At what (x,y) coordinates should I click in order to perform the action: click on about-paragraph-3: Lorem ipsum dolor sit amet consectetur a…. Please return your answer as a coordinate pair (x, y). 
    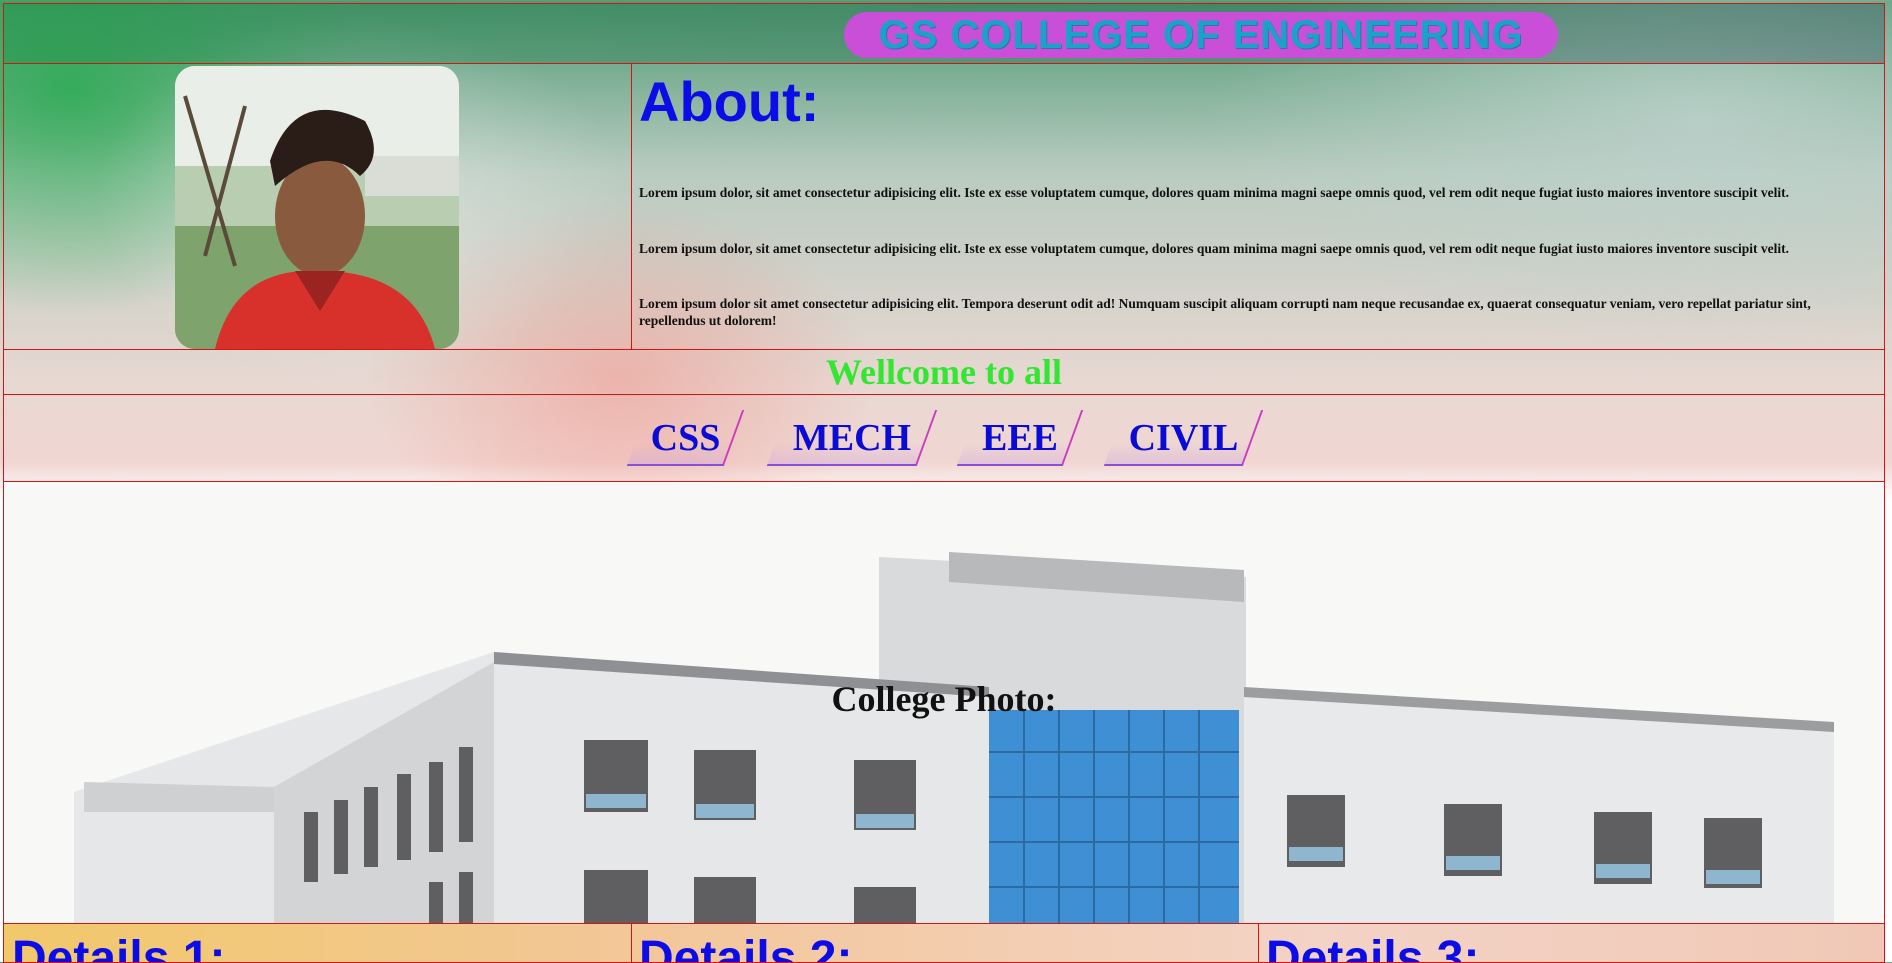
    Looking at the image, I should click on (1225, 312).